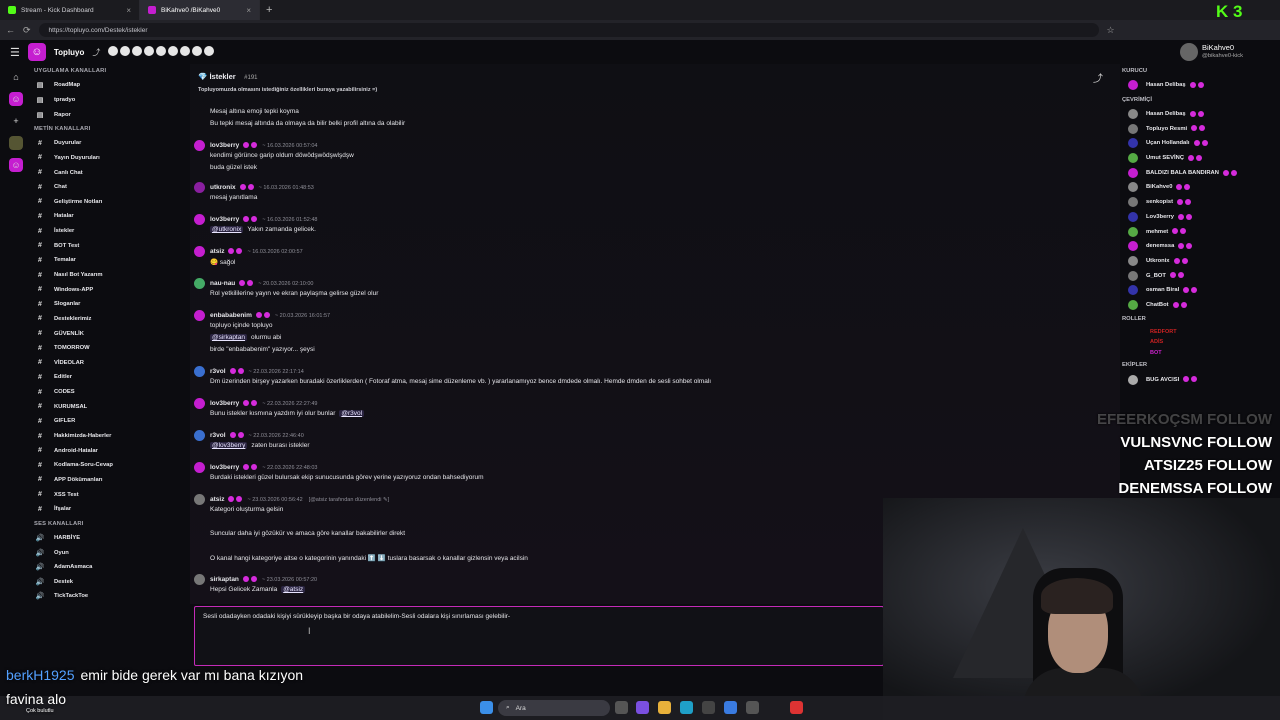 This screenshot has width=1280, height=720. What do you see at coordinates (15, 52) in the screenshot?
I see `menu-icon: ☰` at bounding box center [15, 52].